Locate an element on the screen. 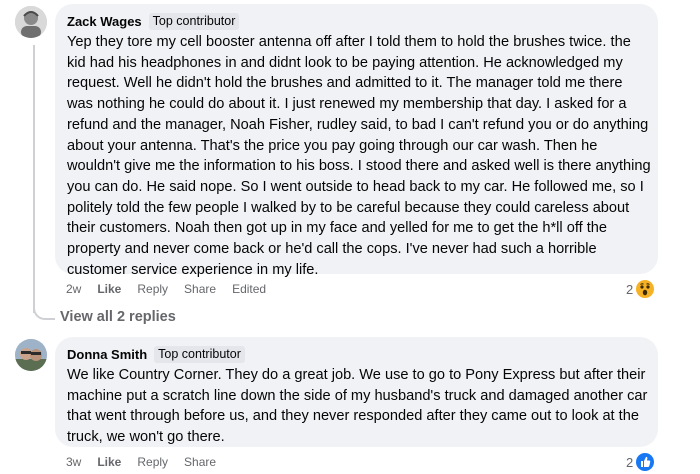  comment-header: Zack Wages Top contributor is located at coordinates (153, 21).